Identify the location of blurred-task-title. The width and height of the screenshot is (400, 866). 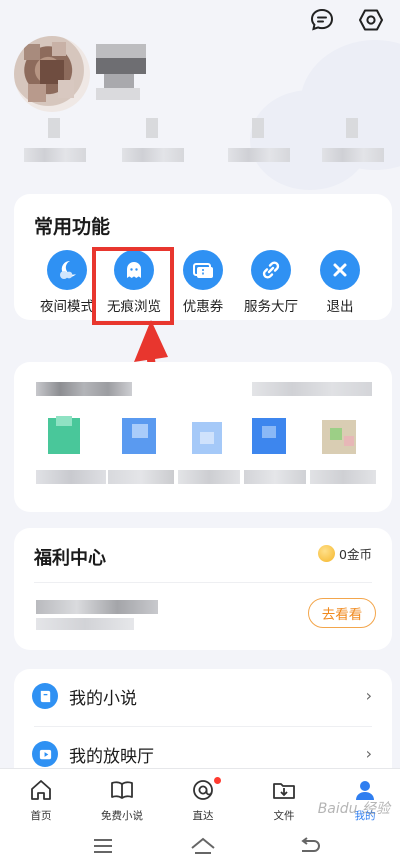
(97, 607).